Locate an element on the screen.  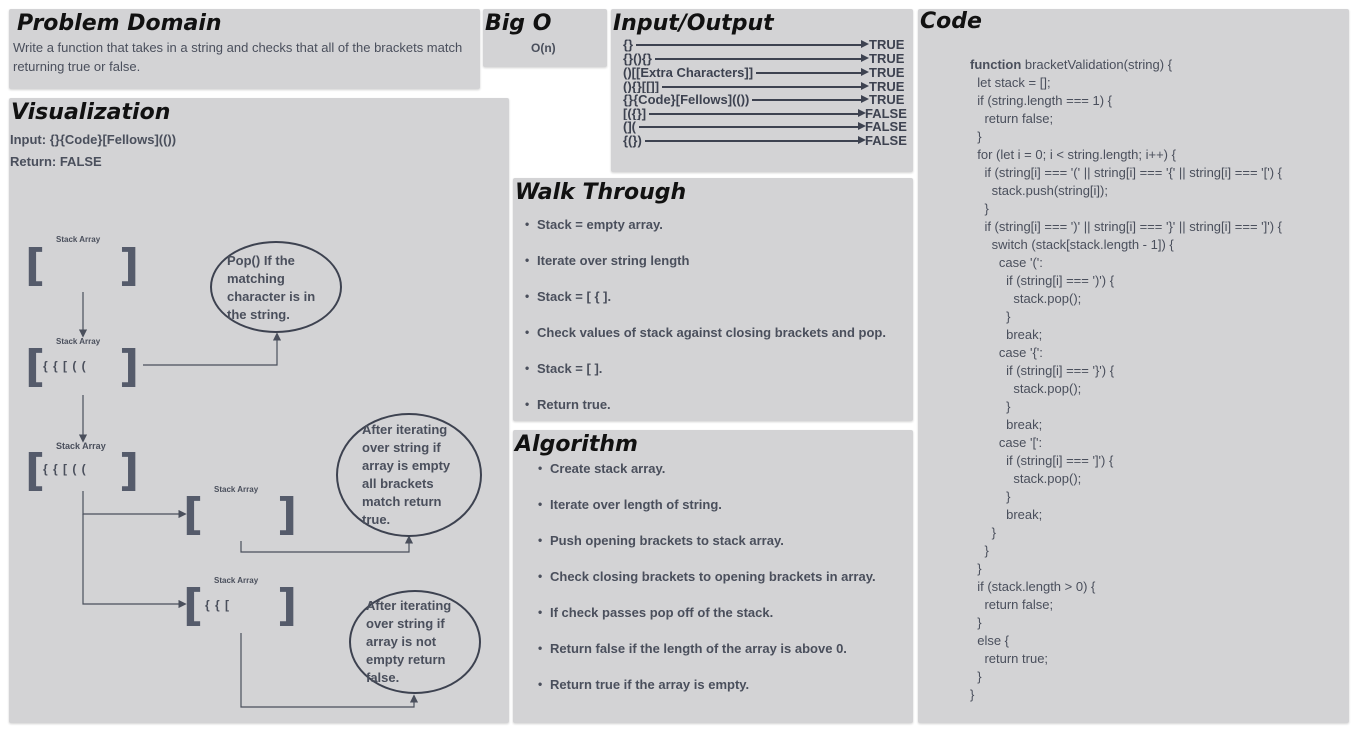
io-row: (](FALSE is located at coordinates (766, 126).